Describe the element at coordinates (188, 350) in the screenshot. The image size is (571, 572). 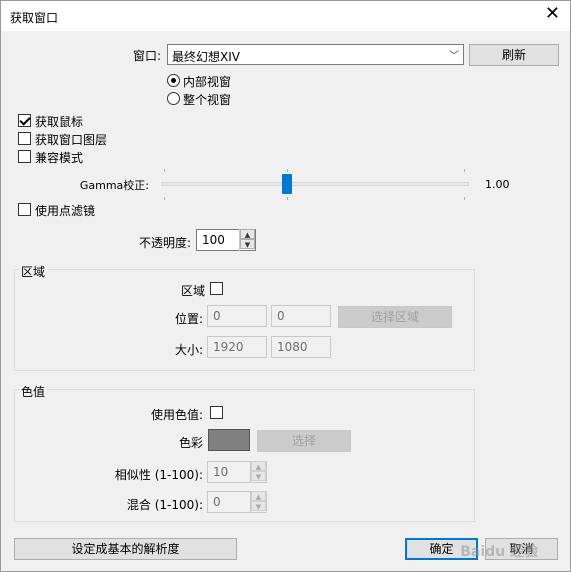
I see `size-label: 大小:` at that location.